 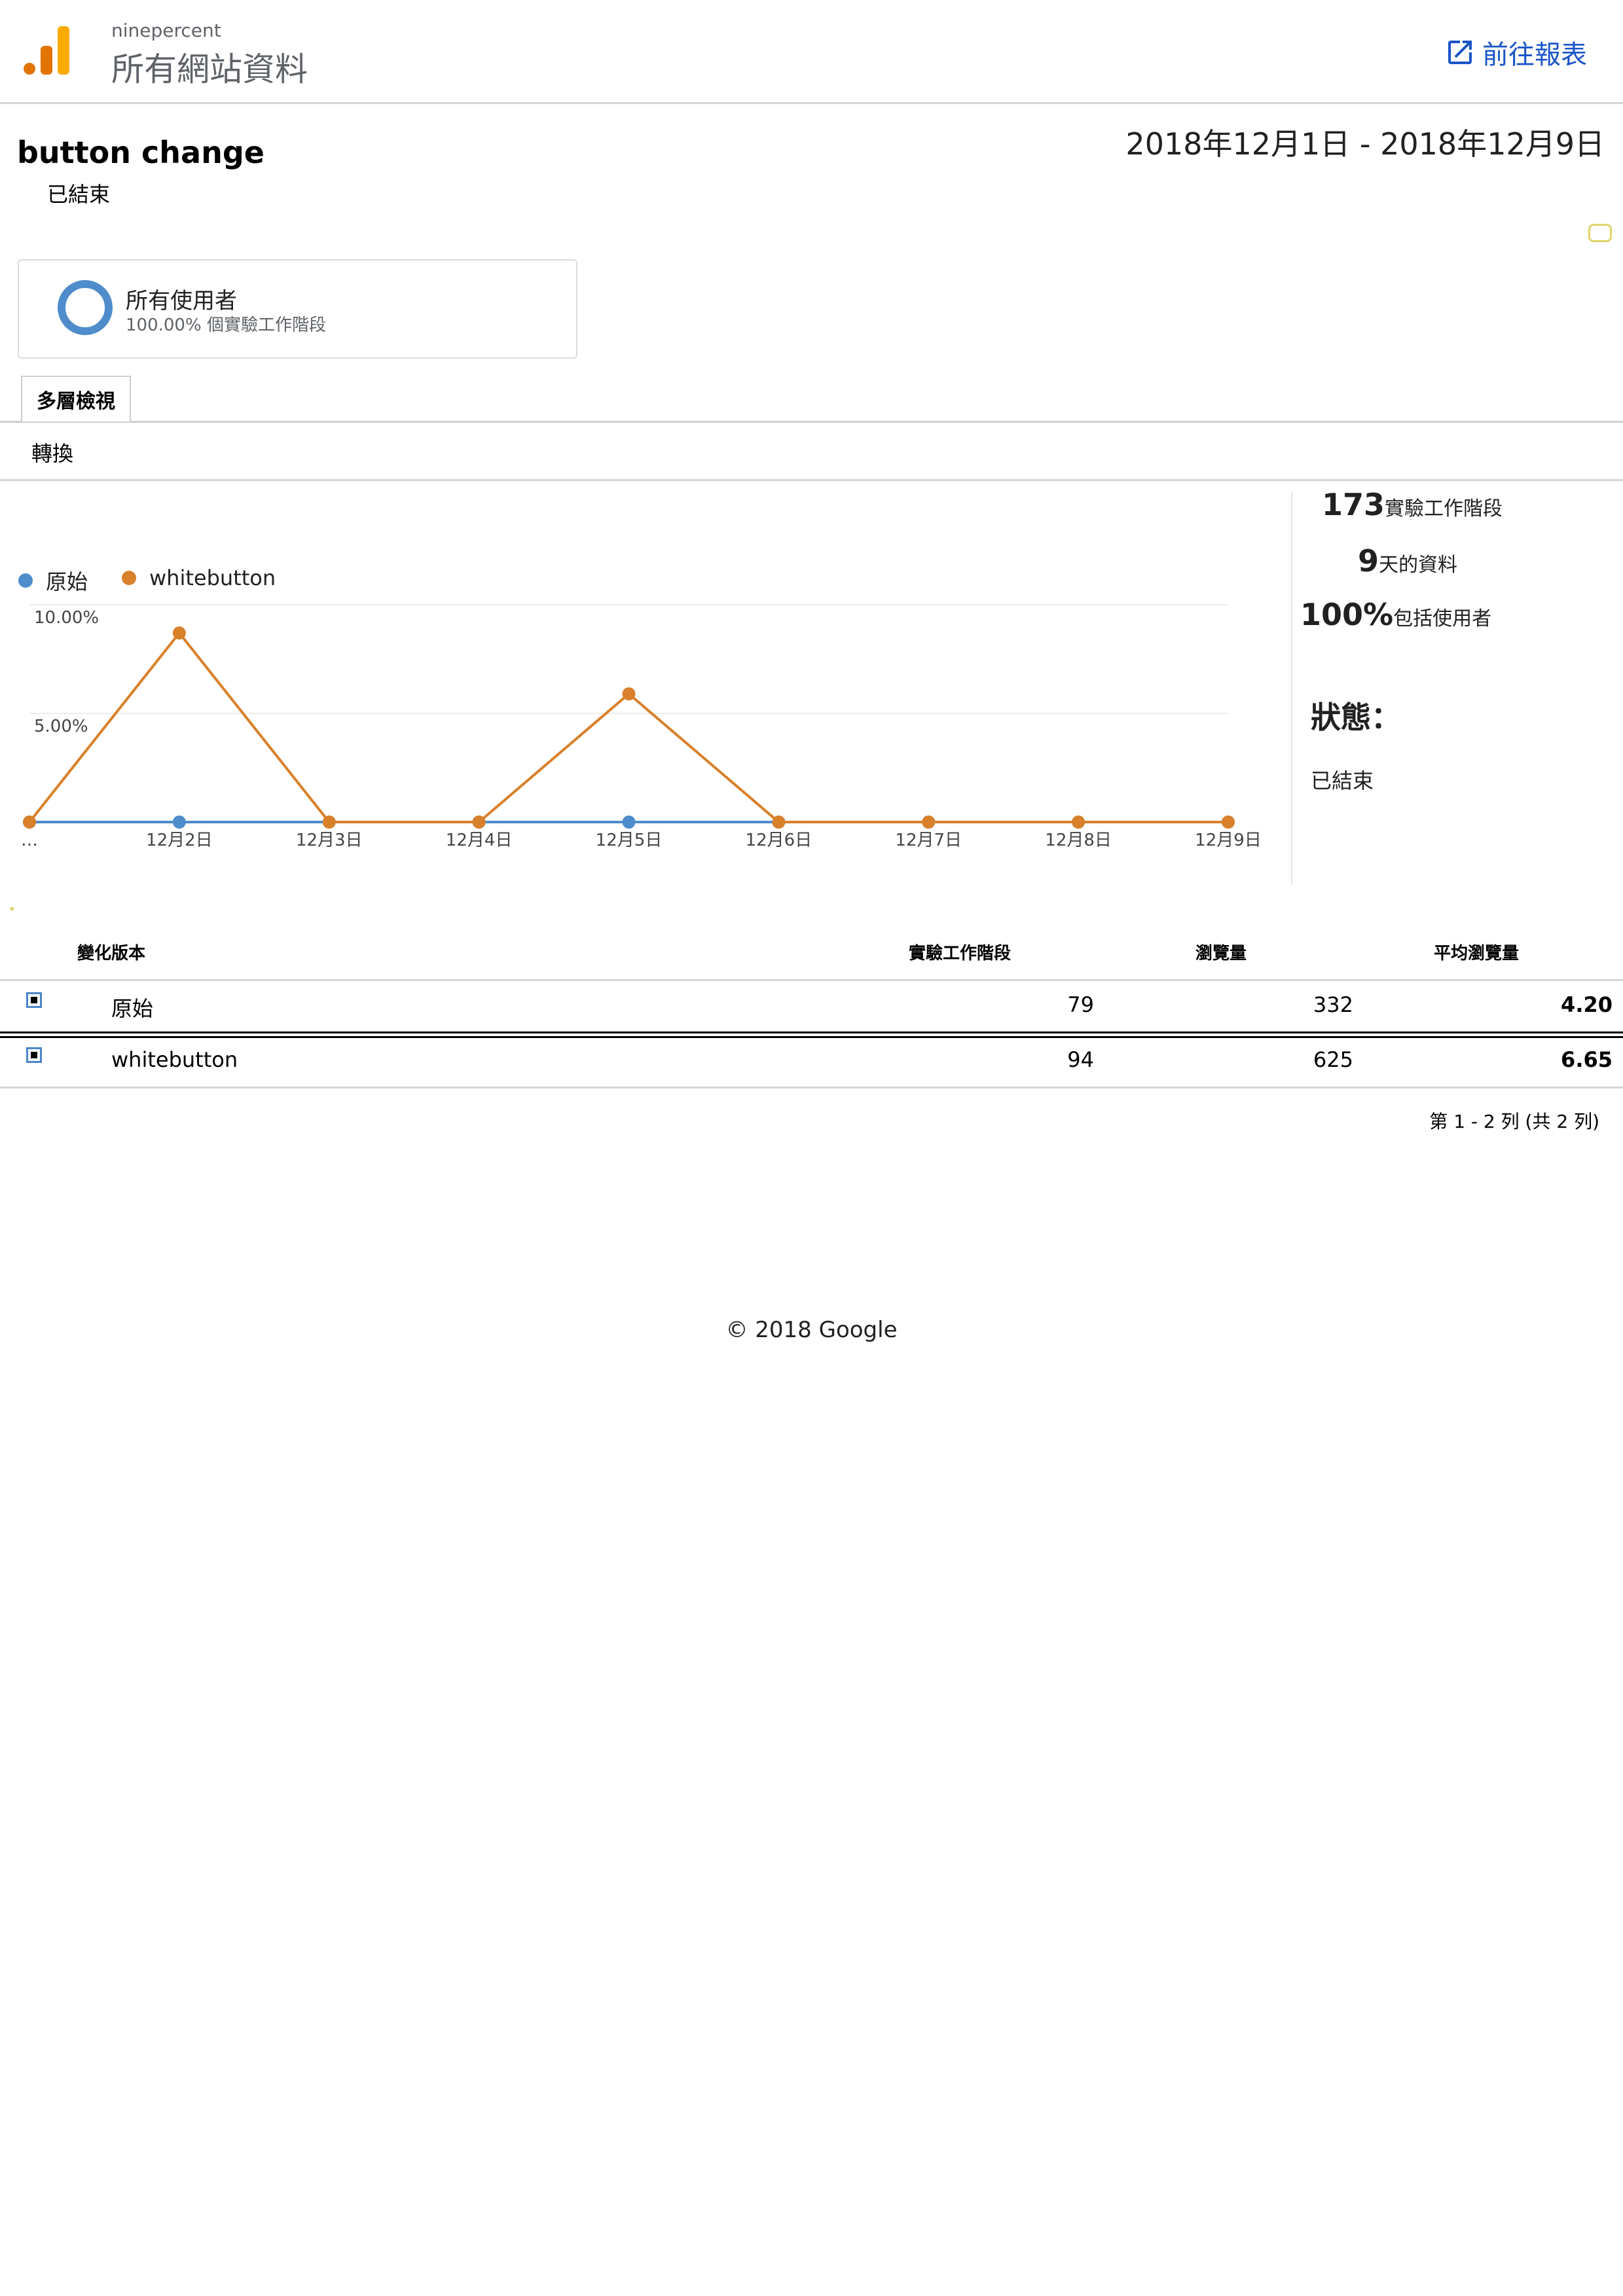 What do you see at coordinates (1078, 840) in the screenshot?
I see `x-tick-label: 12月8日` at bounding box center [1078, 840].